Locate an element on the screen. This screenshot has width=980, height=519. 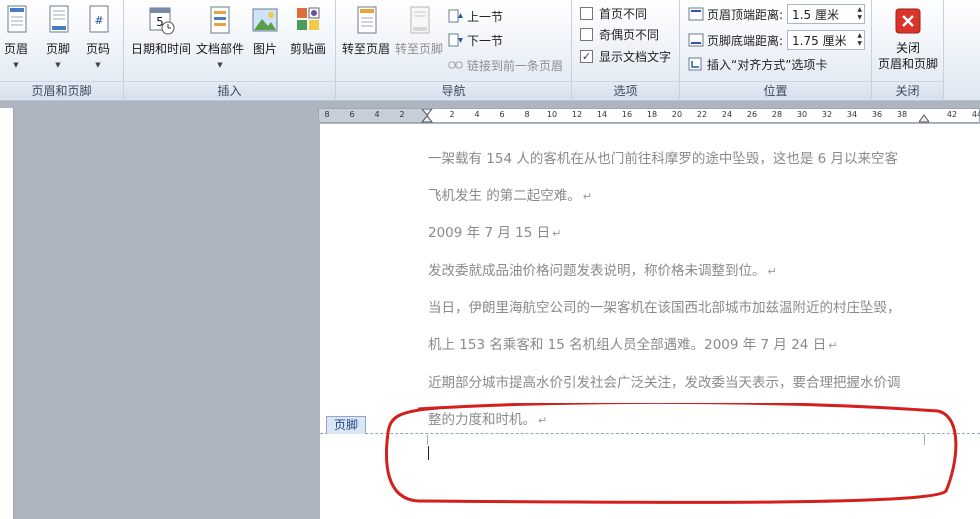
goto-footer-icon is located at coordinates (420, 20).